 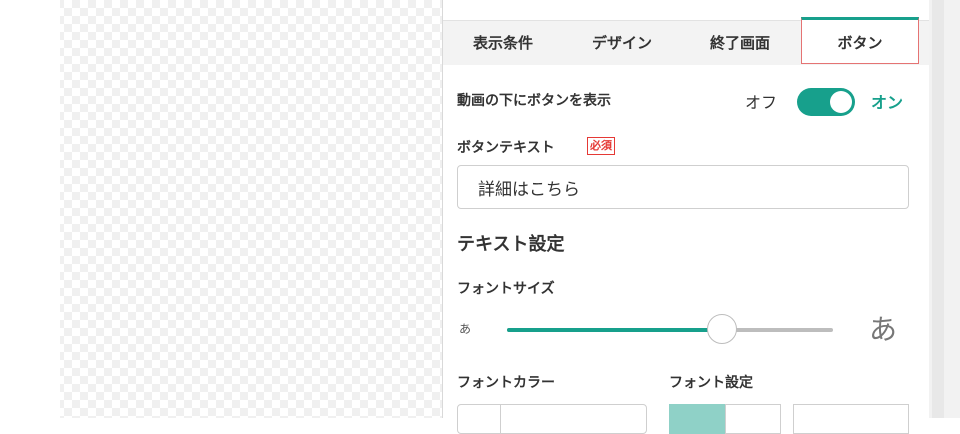 I want to click on panel-scrollbar, so click(x=938, y=209).